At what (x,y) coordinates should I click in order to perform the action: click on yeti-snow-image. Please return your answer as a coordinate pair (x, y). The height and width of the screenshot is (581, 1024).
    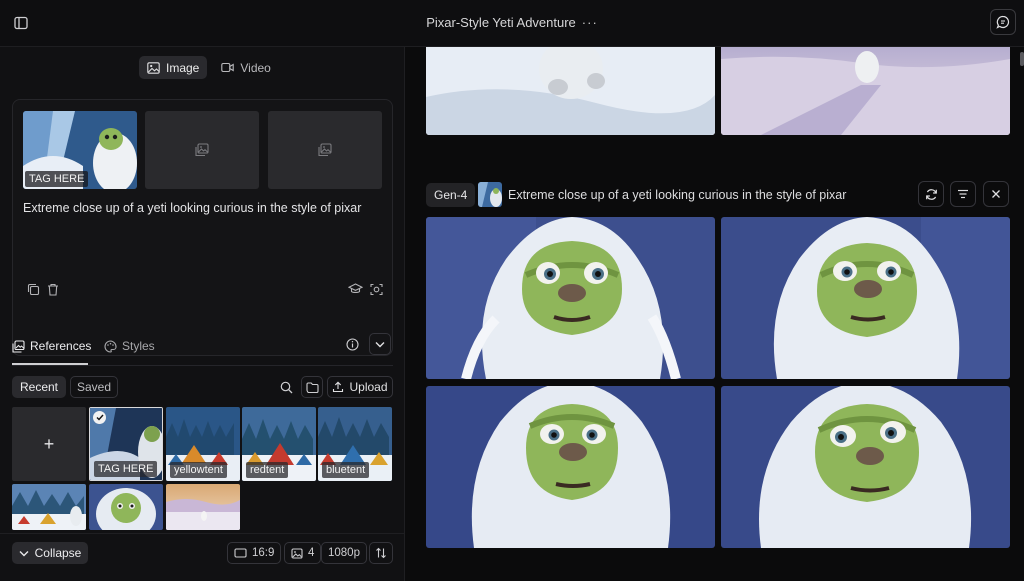
    Looking at the image, I should click on (570, 91).